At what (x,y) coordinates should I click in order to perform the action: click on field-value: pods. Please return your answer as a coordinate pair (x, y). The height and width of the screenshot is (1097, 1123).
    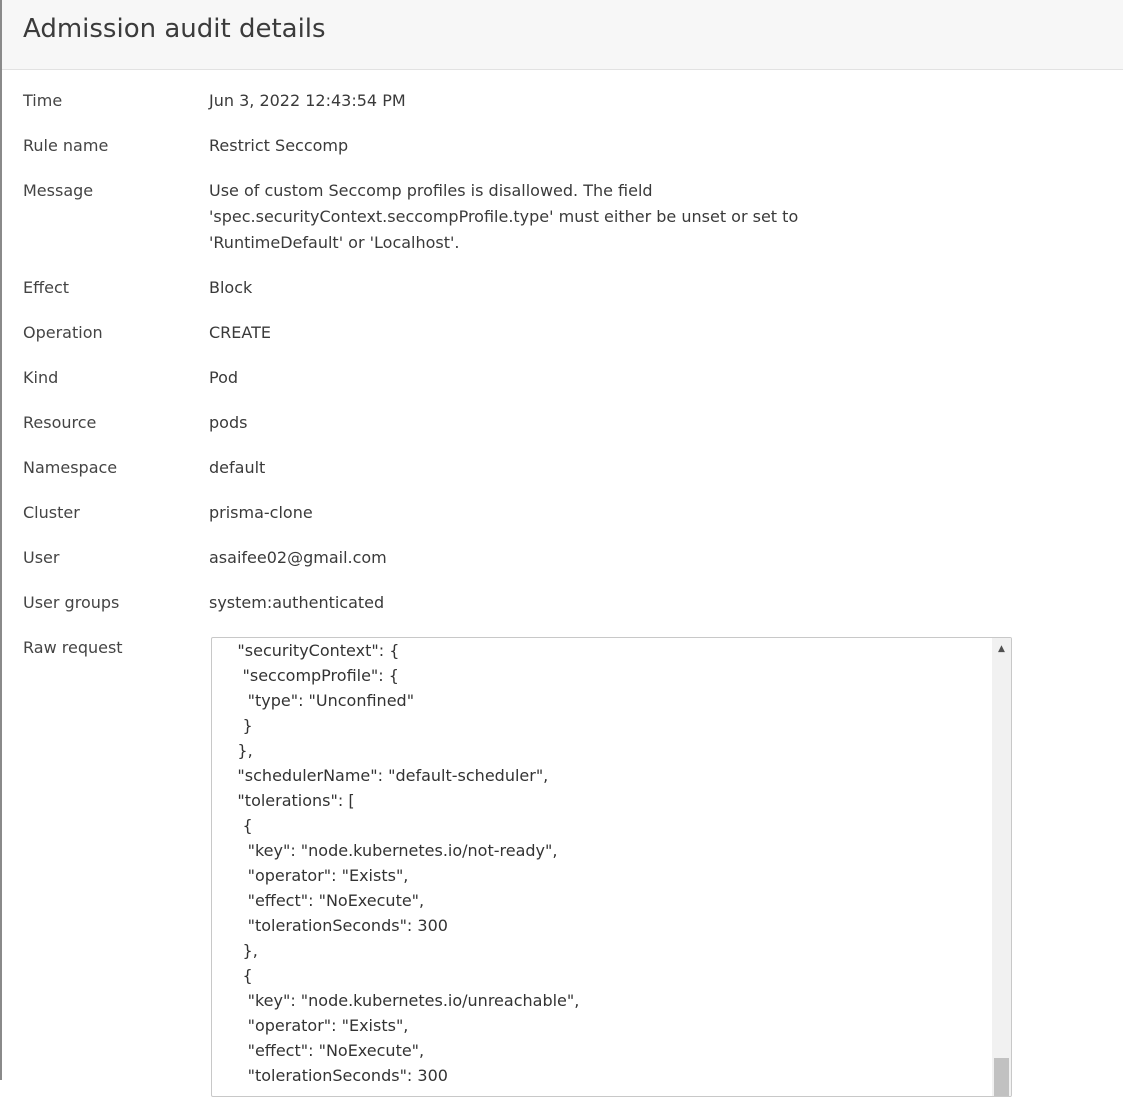
    Looking at the image, I should click on (228, 422).